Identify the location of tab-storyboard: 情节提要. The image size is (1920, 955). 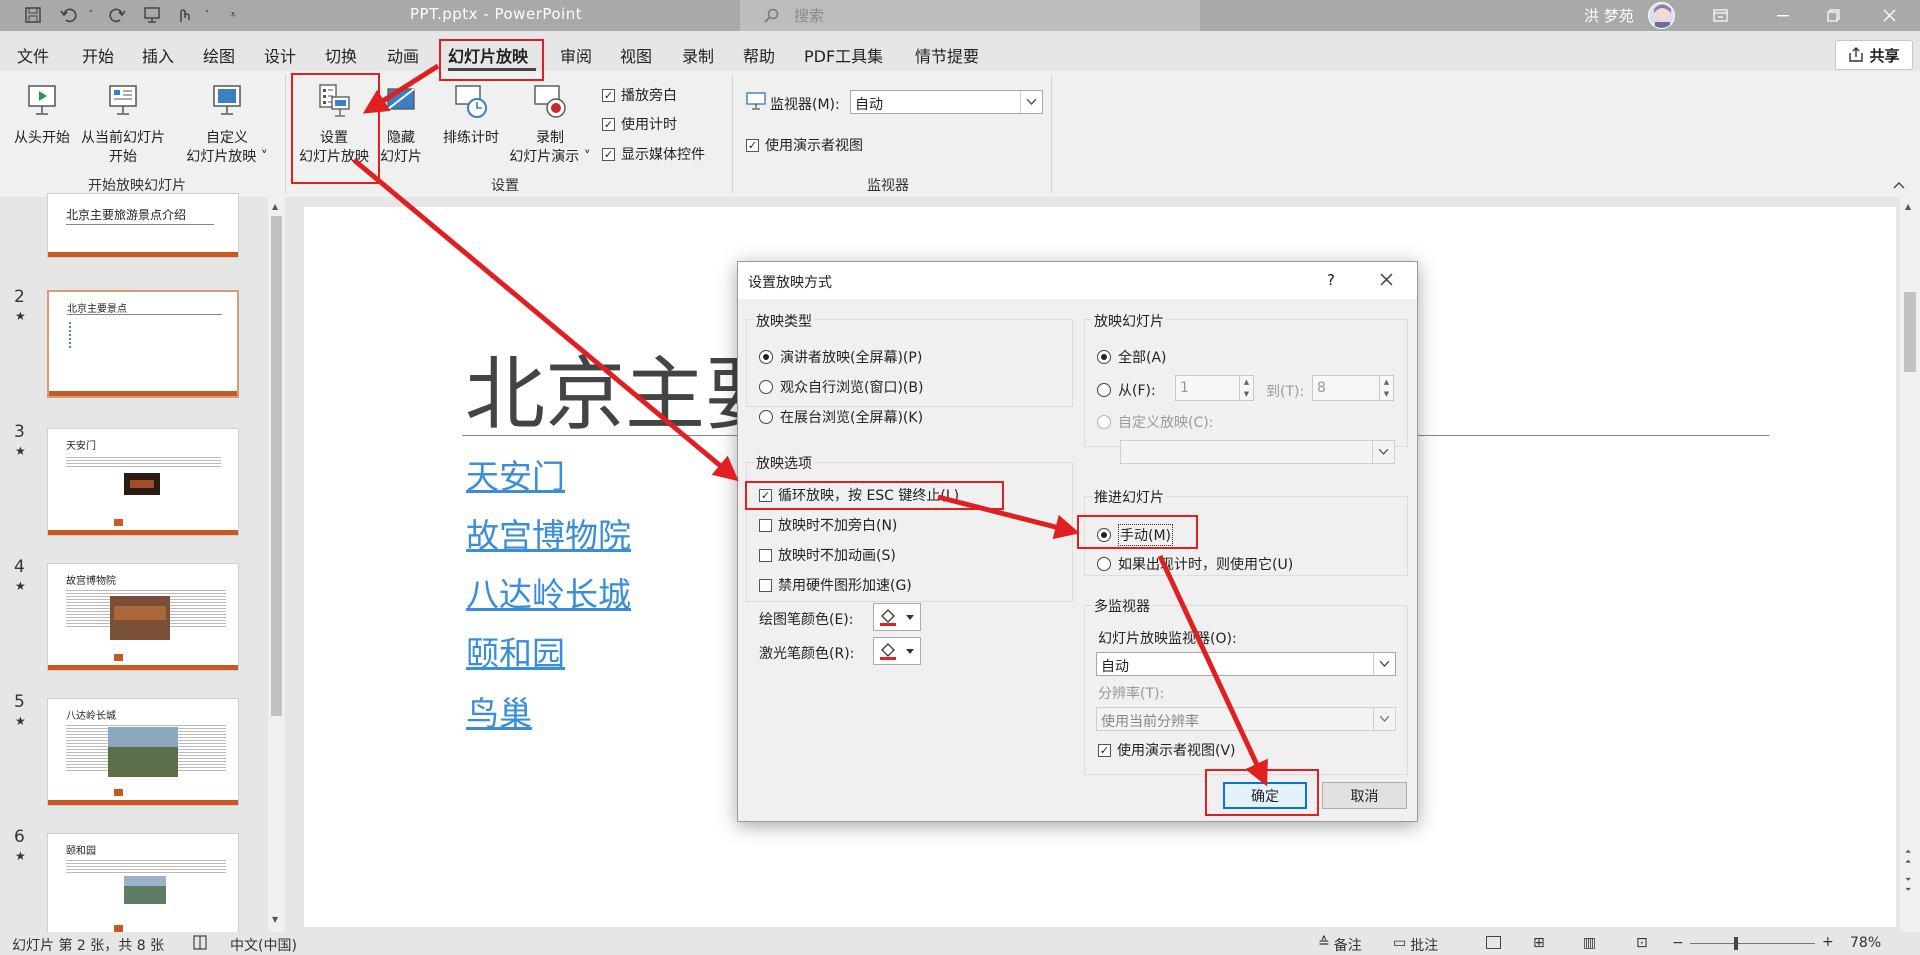
(947, 55).